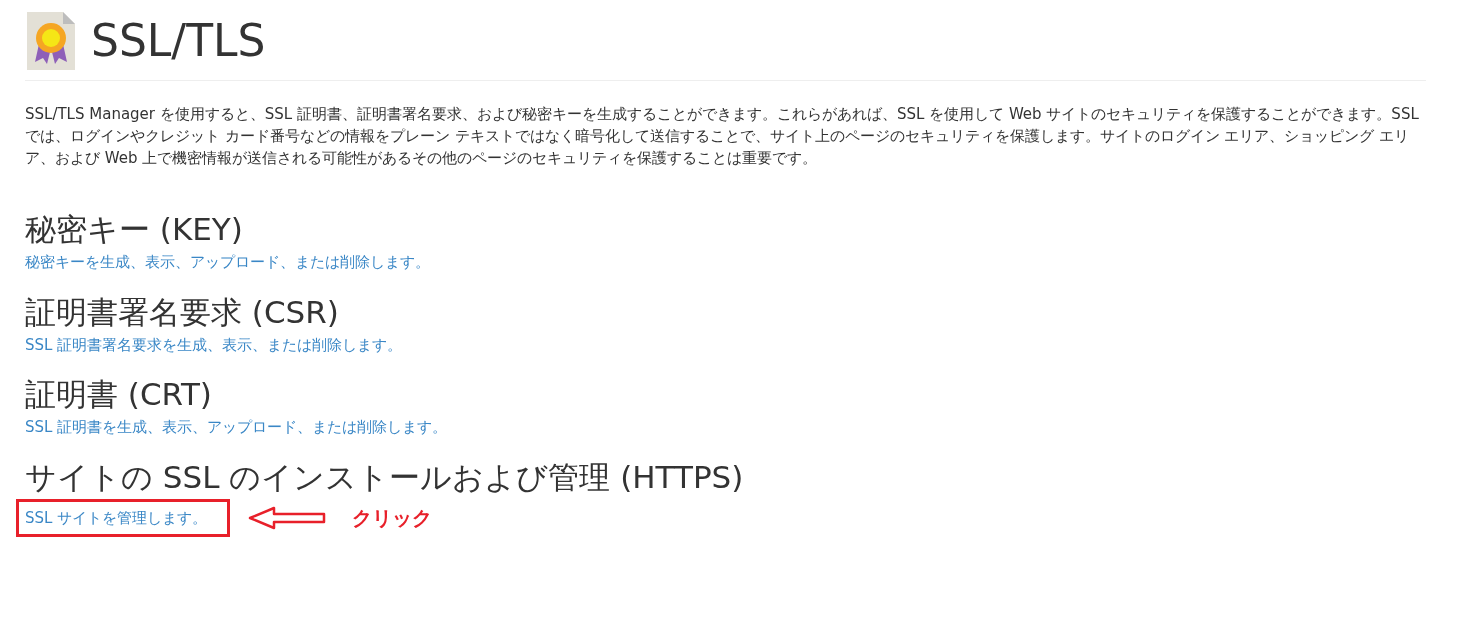 The width and height of the screenshot is (1473, 629). What do you see at coordinates (227, 262) in the screenshot?
I see `section-link: 秘密キーを生成、表示、アップロード、または削除します。` at bounding box center [227, 262].